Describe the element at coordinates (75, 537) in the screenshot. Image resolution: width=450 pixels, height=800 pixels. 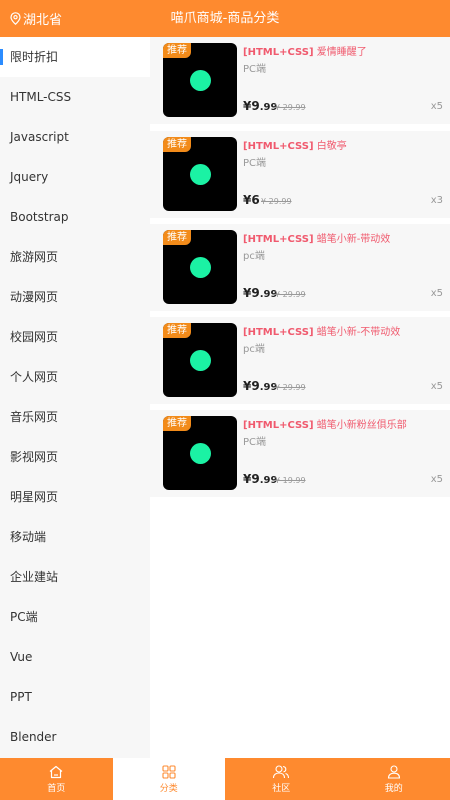
I see `sidebar-item-mobile: 移动端` at that location.